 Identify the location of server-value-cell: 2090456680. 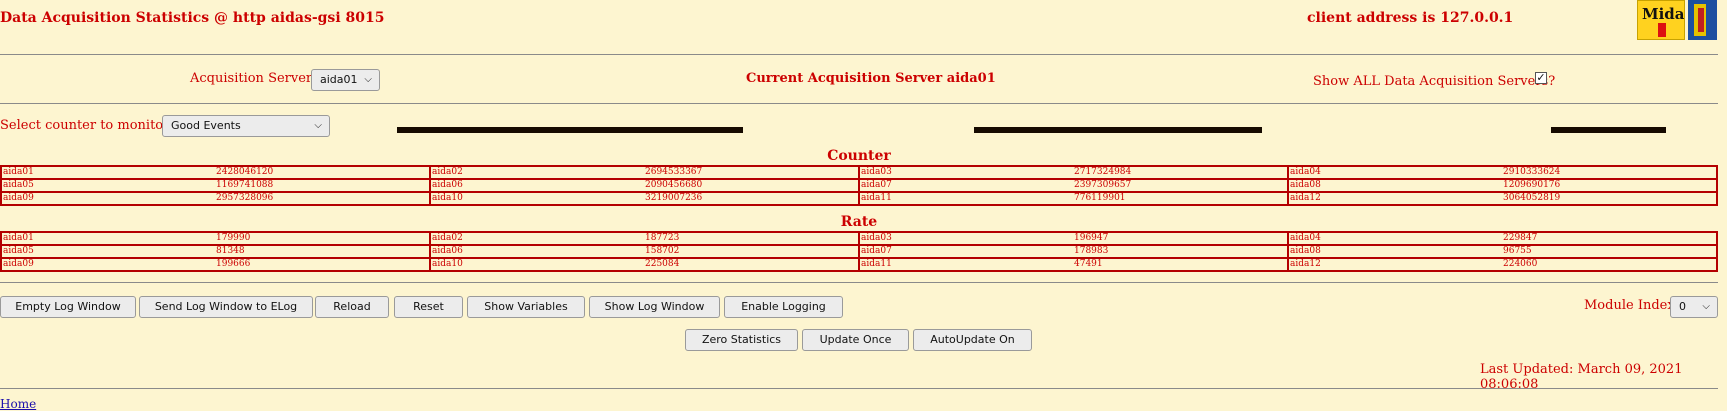
(674, 185).